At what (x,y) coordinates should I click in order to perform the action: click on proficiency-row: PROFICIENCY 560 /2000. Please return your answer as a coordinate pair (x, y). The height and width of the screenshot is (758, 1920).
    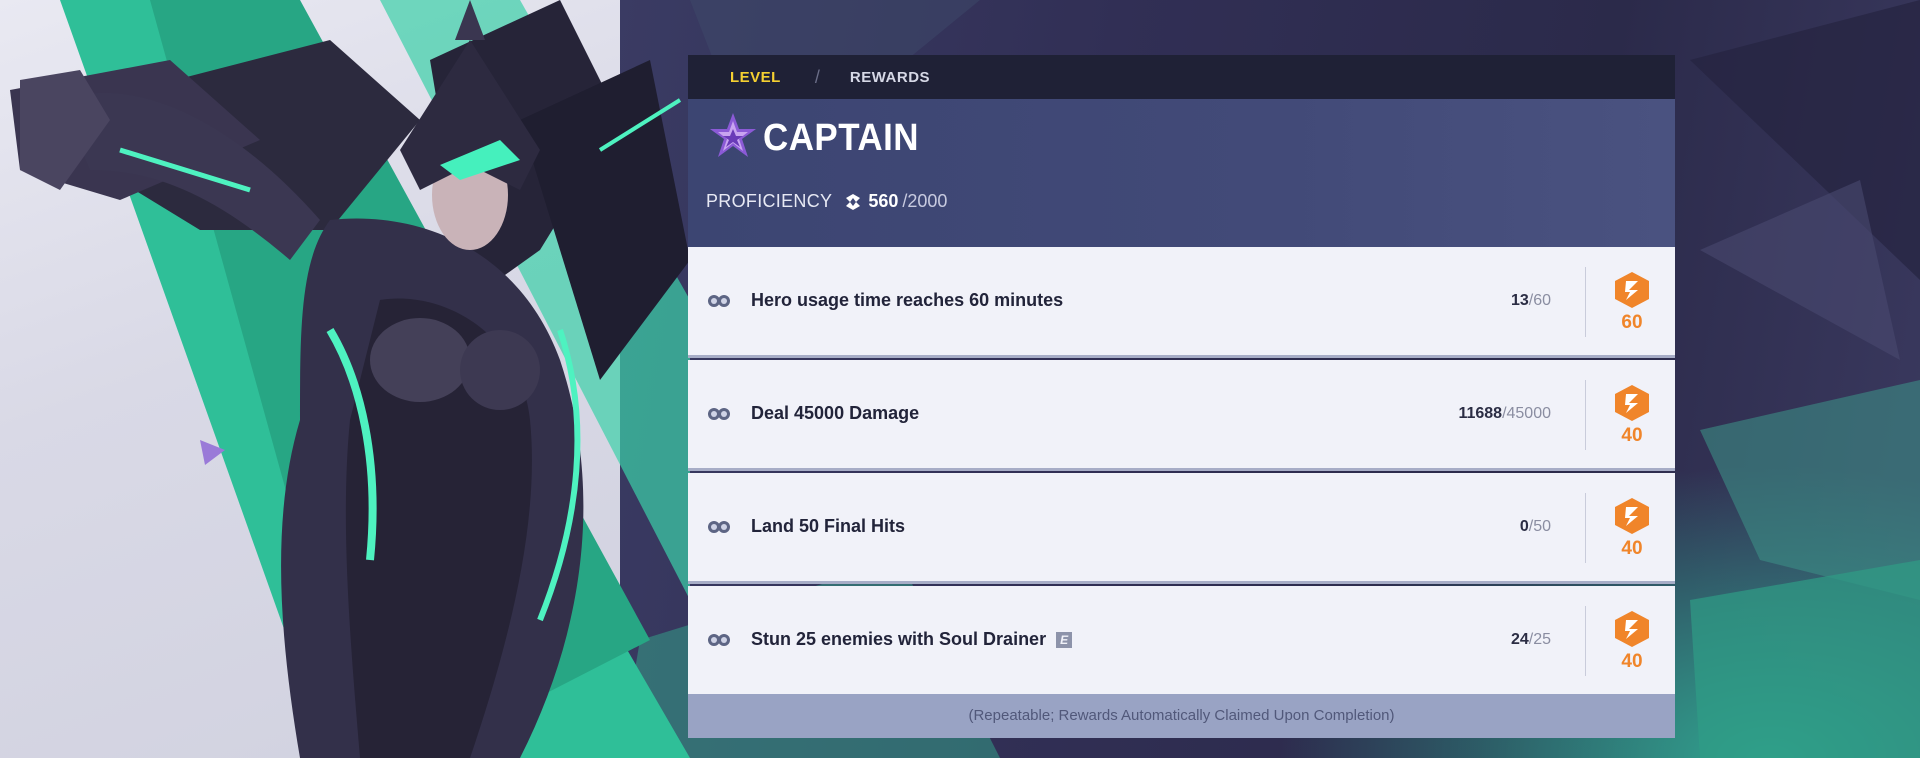
    Looking at the image, I should click on (826, 201).